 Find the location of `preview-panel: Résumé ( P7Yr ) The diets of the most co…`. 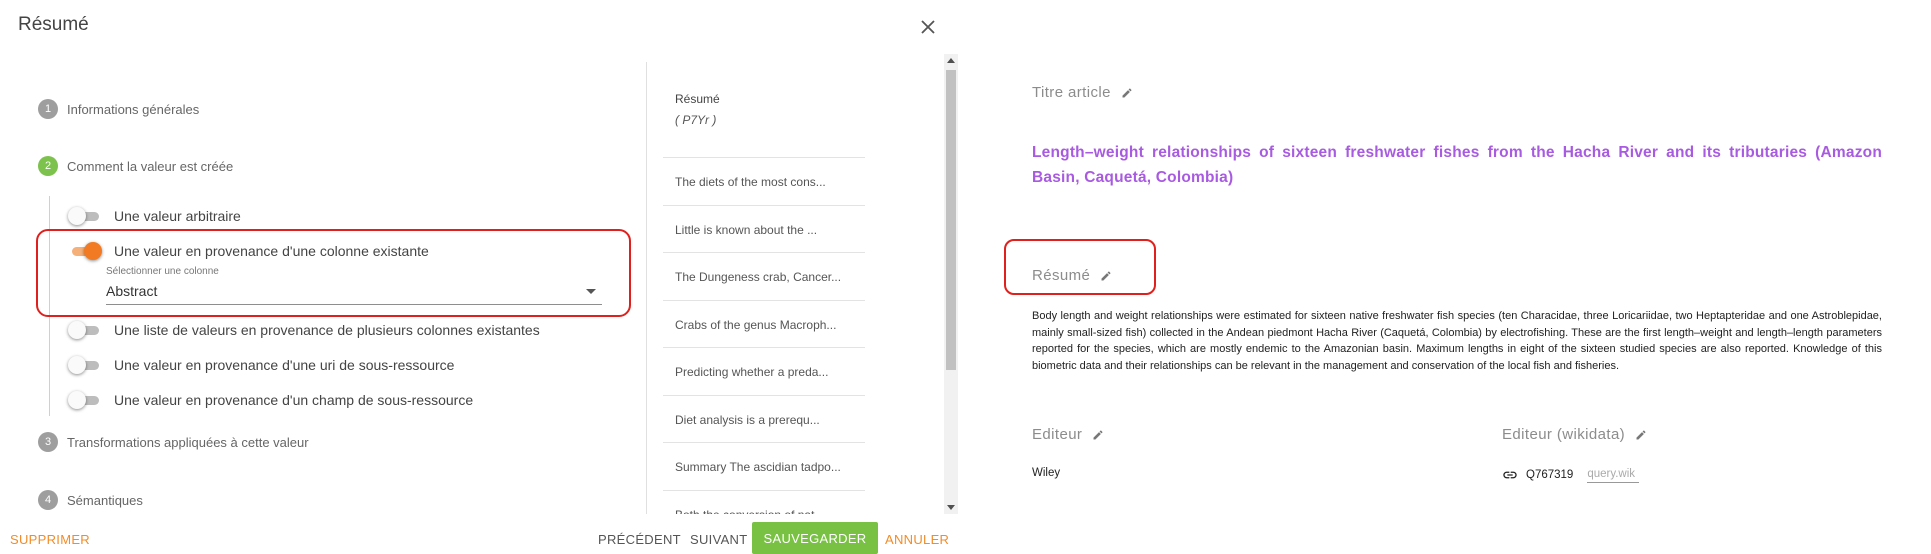

preview-panel: Résumé ( P7Yr ) The diets of the most co… is located at coordinates (794, 288).